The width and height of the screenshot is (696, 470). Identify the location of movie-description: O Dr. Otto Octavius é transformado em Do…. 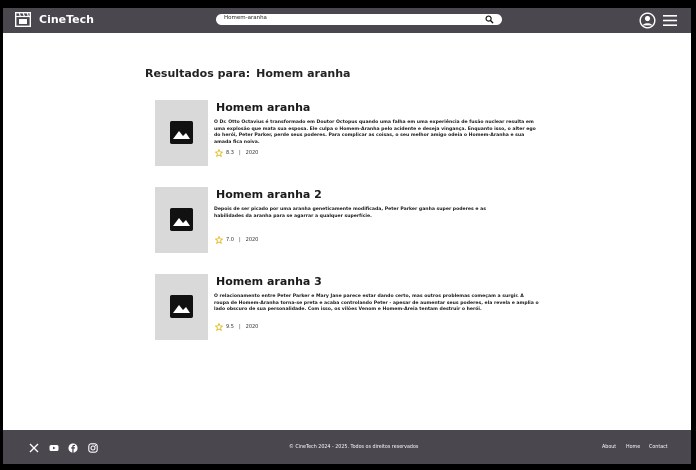
(375, 132).